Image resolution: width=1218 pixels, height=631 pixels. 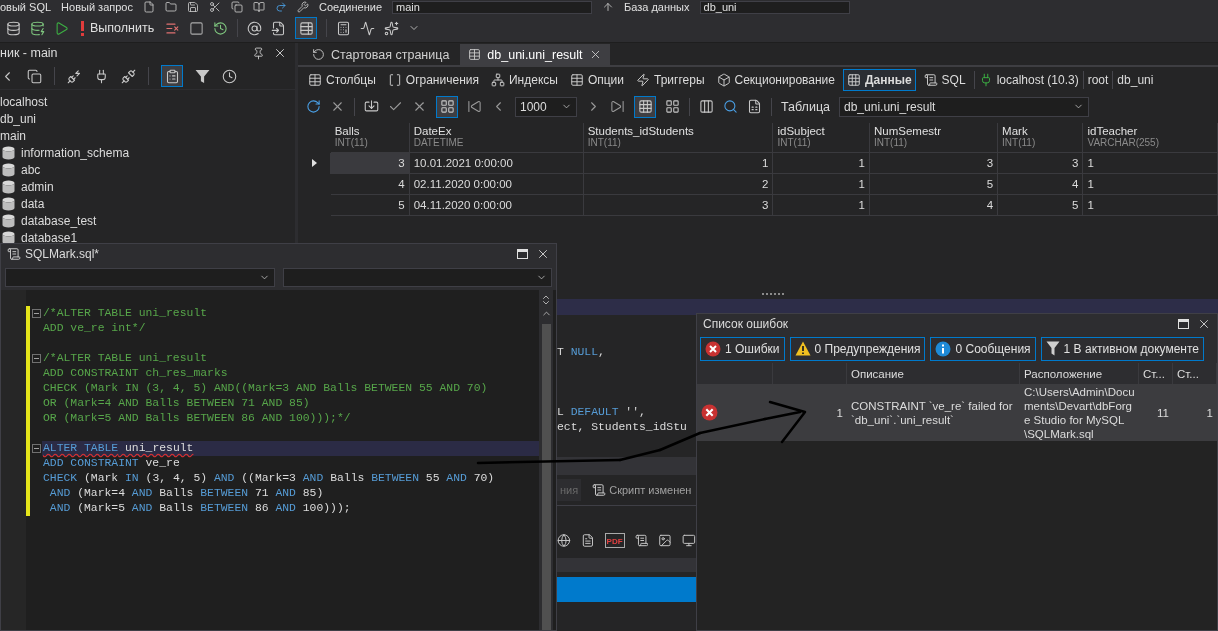 What do you see at coordinates (302, 7) in the screenshot?
I see `wrench-icon` at bounding box center [302, 7].